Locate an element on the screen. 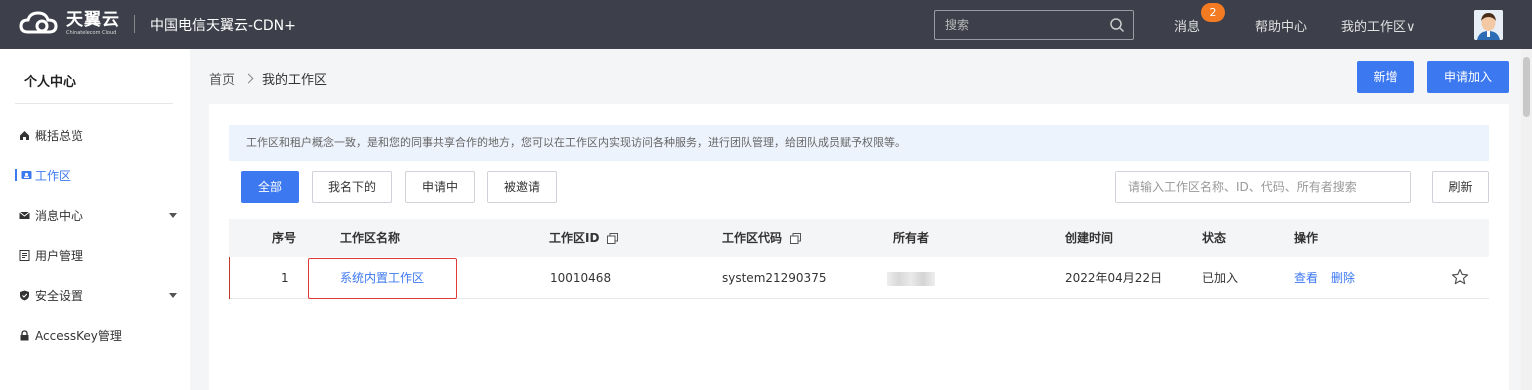  header-code: 工作区代码 is located at coordinates (762, 238).